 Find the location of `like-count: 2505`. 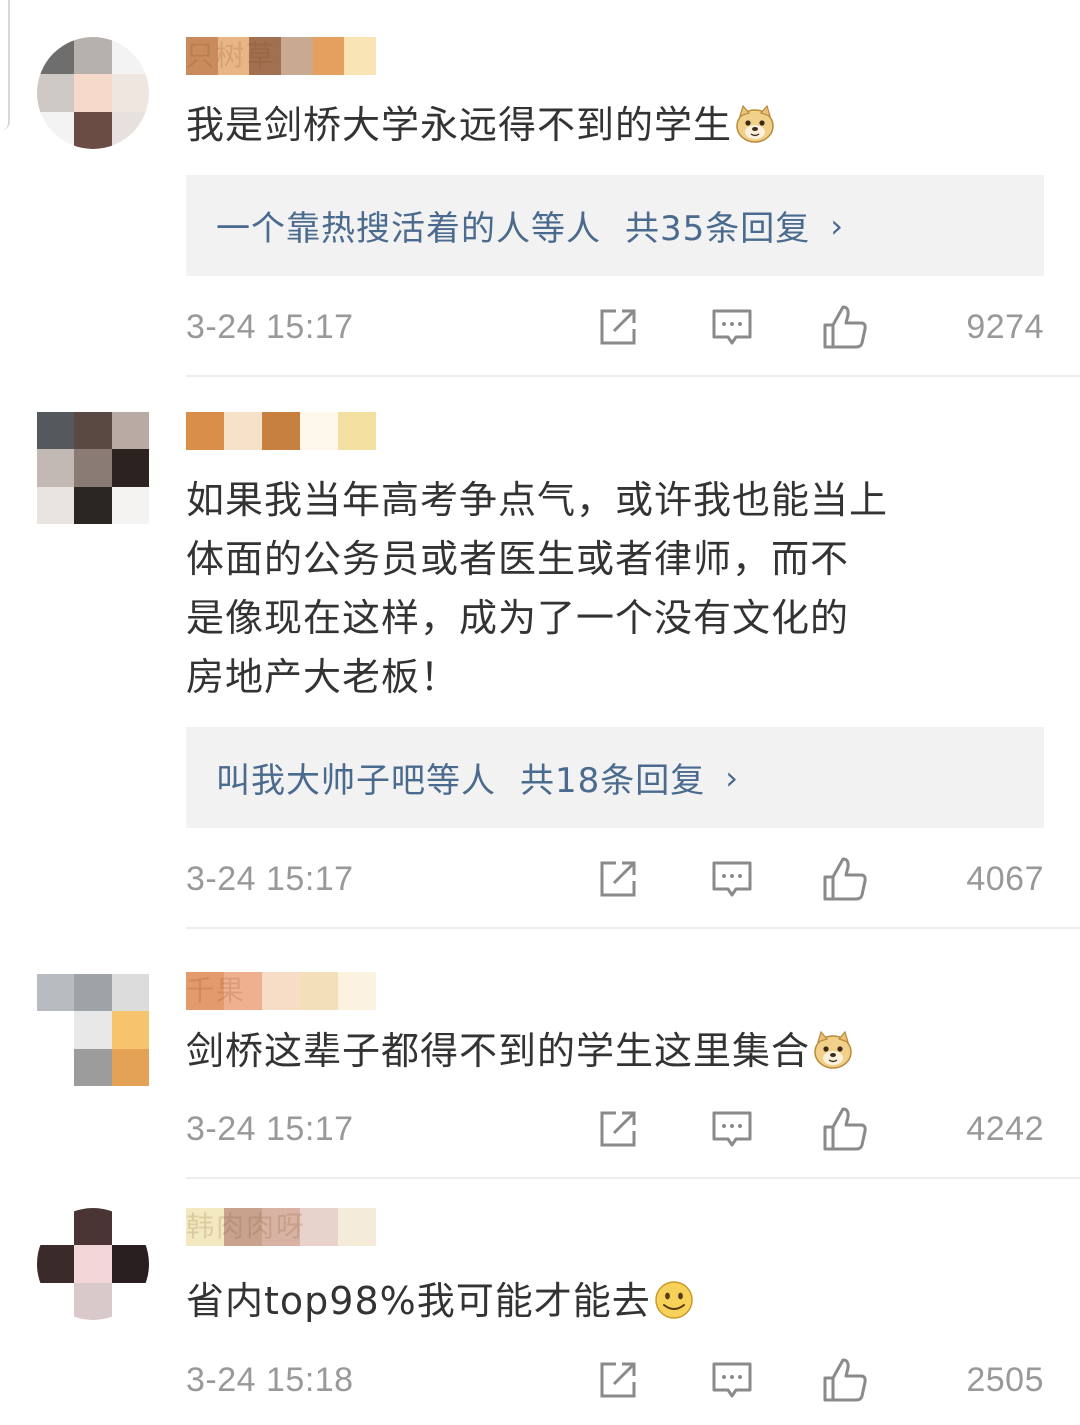

like-count: 2505 is located at coordinates (1005, 1379).